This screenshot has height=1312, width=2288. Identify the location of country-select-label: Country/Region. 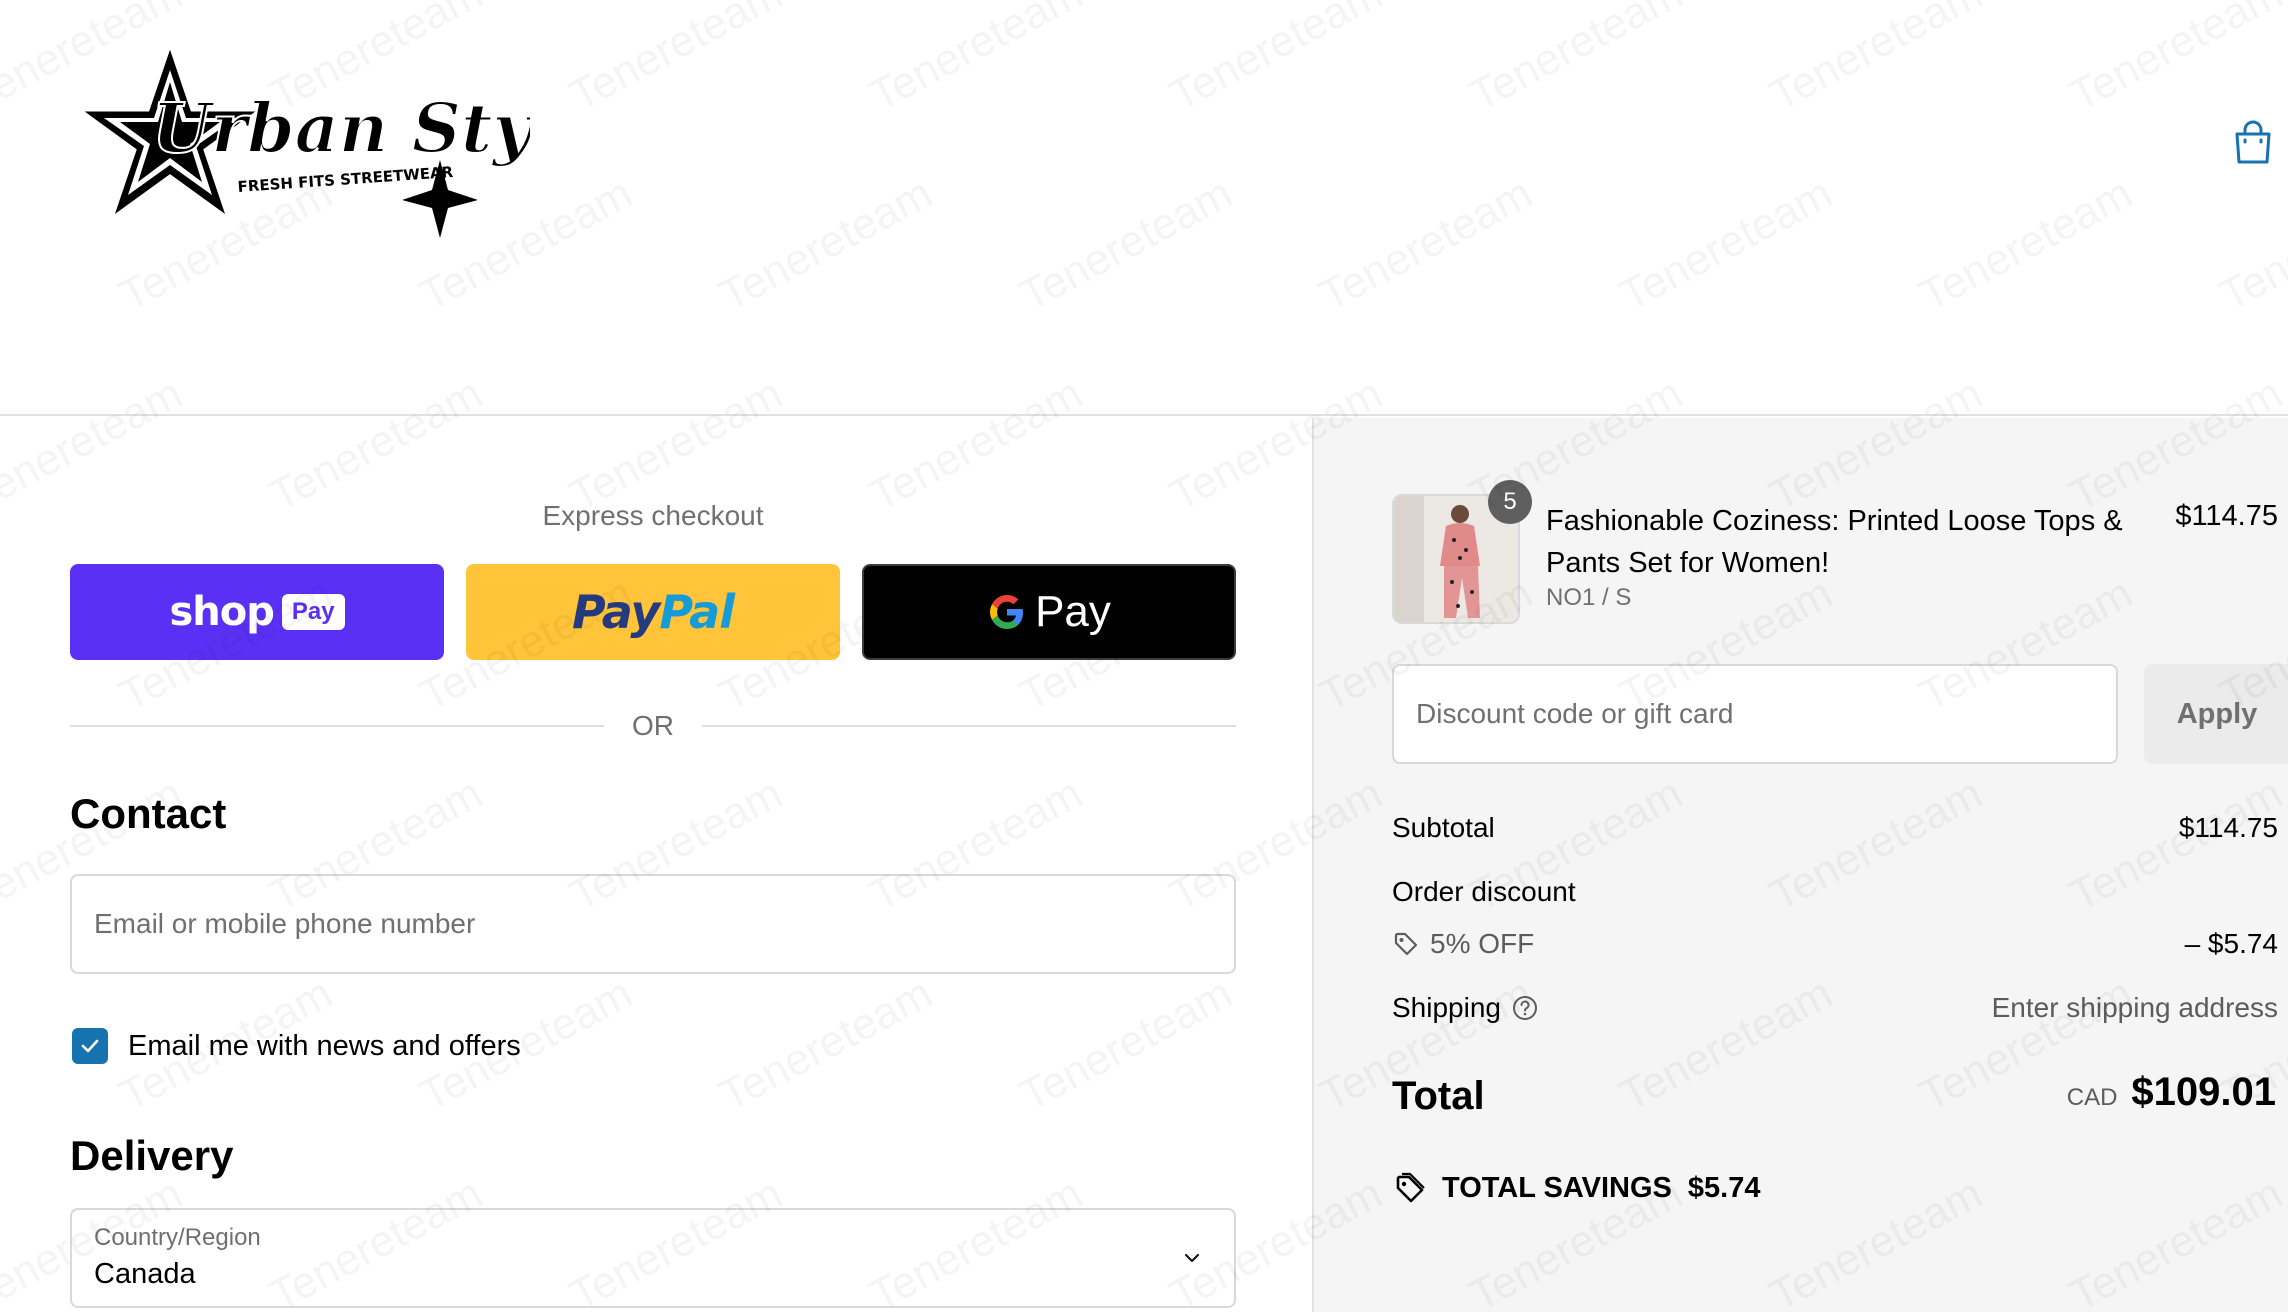
(177, 1237).